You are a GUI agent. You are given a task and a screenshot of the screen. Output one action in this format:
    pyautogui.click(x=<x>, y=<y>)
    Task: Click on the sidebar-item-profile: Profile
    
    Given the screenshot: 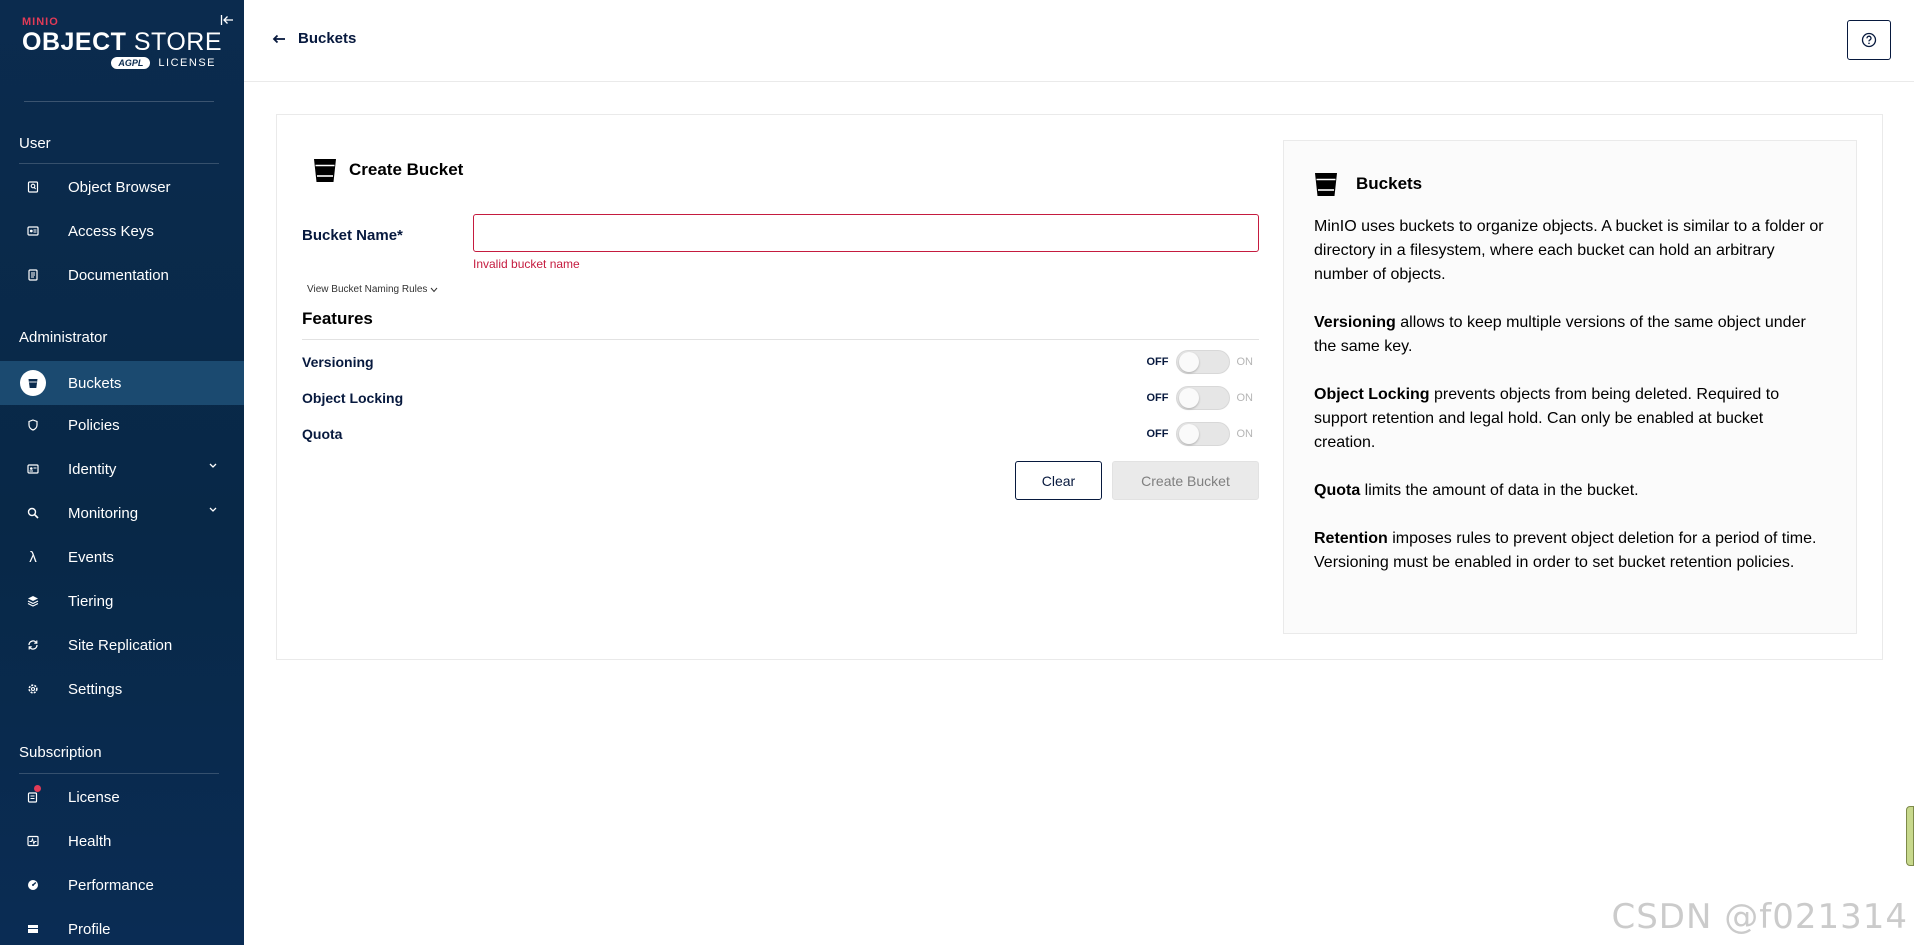 What is the action you would take?
    pyautogui.click(x=122, y=927)
    